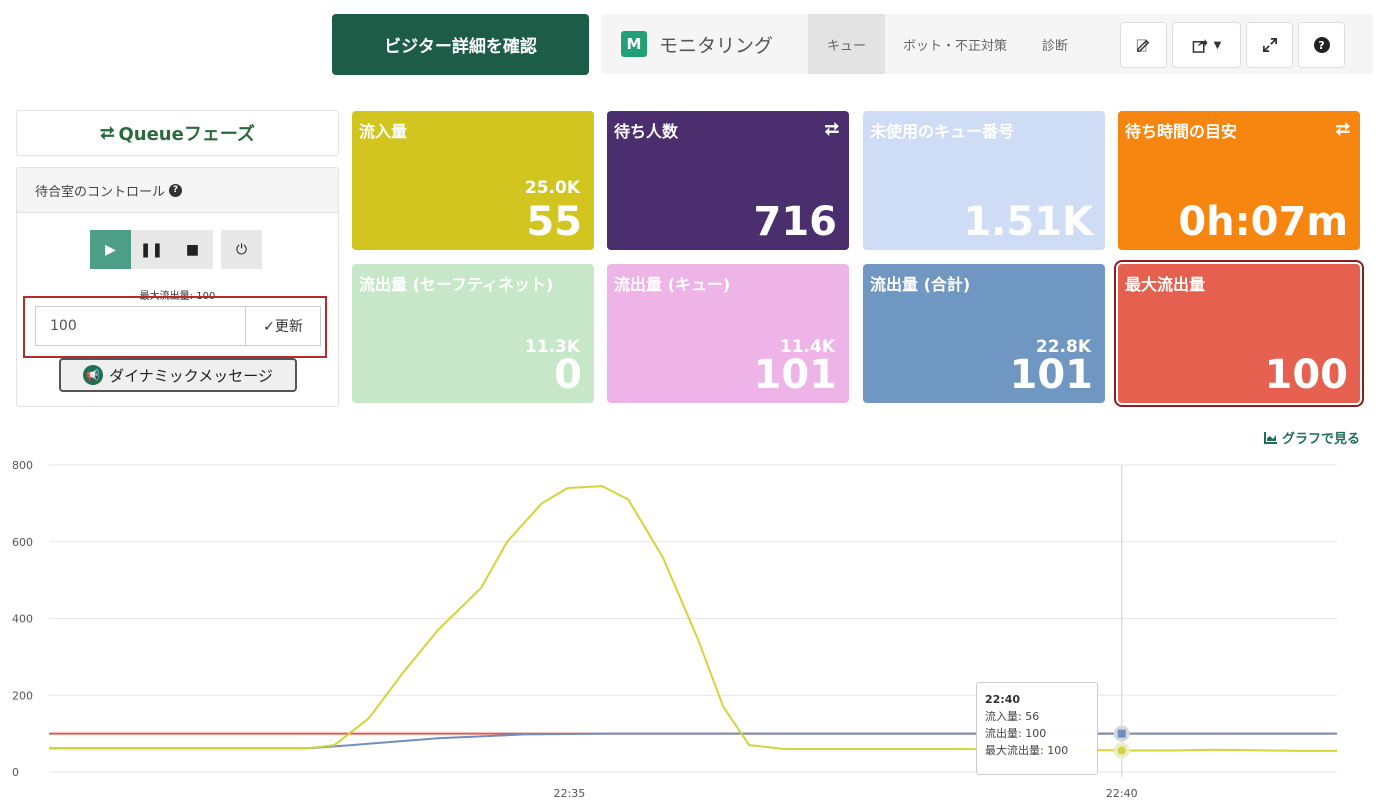  I want to click on tile-value: 100, so click(1306, 375).